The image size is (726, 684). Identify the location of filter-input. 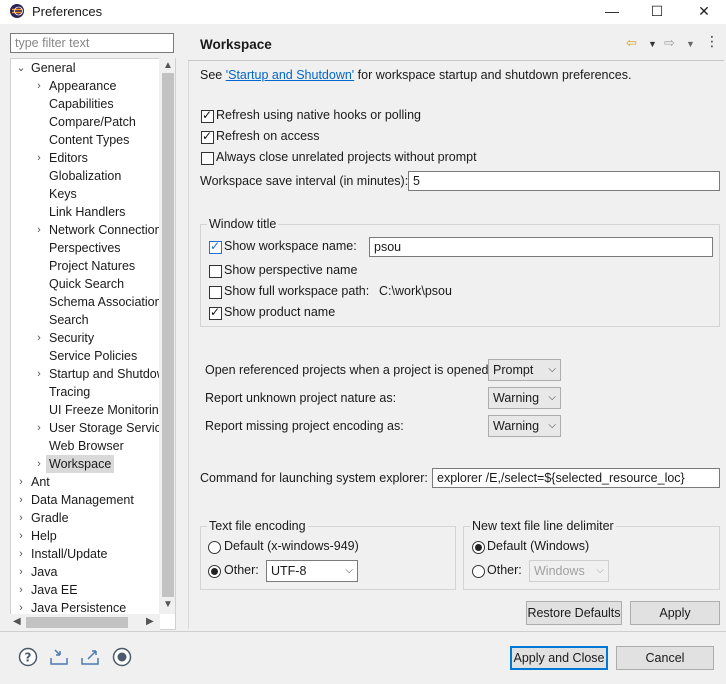
(92, 43).